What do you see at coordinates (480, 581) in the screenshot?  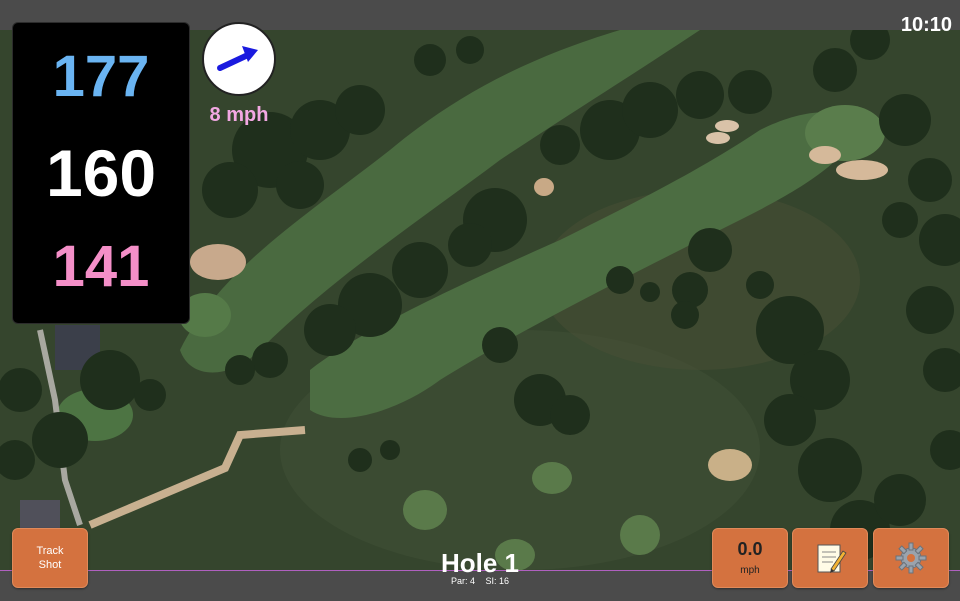 I see `hole-info: Par: 4 SI: 16` at bounding box center [480, 581].